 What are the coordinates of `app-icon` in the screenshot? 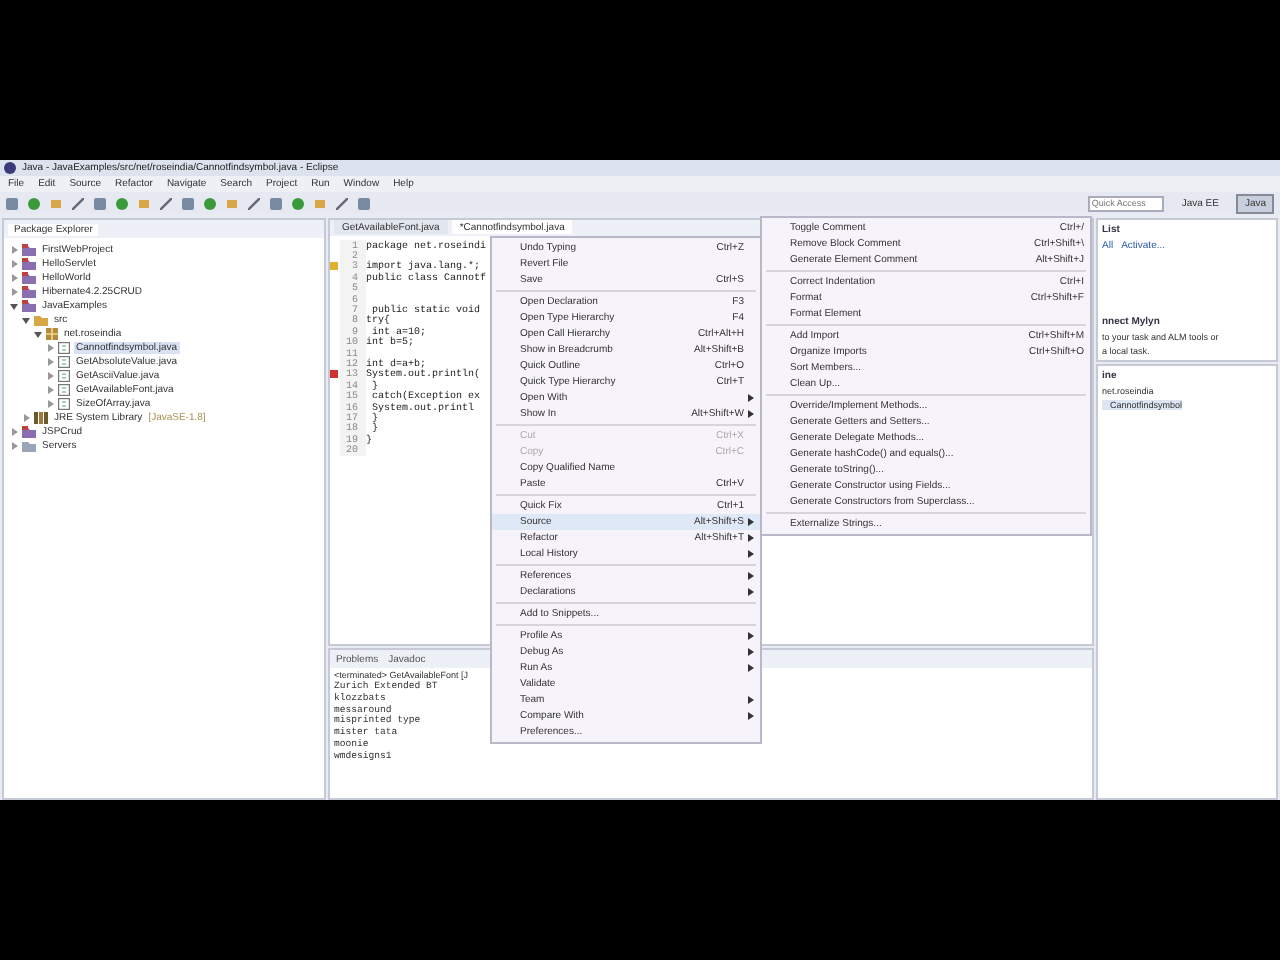 It's located at (10, 168).